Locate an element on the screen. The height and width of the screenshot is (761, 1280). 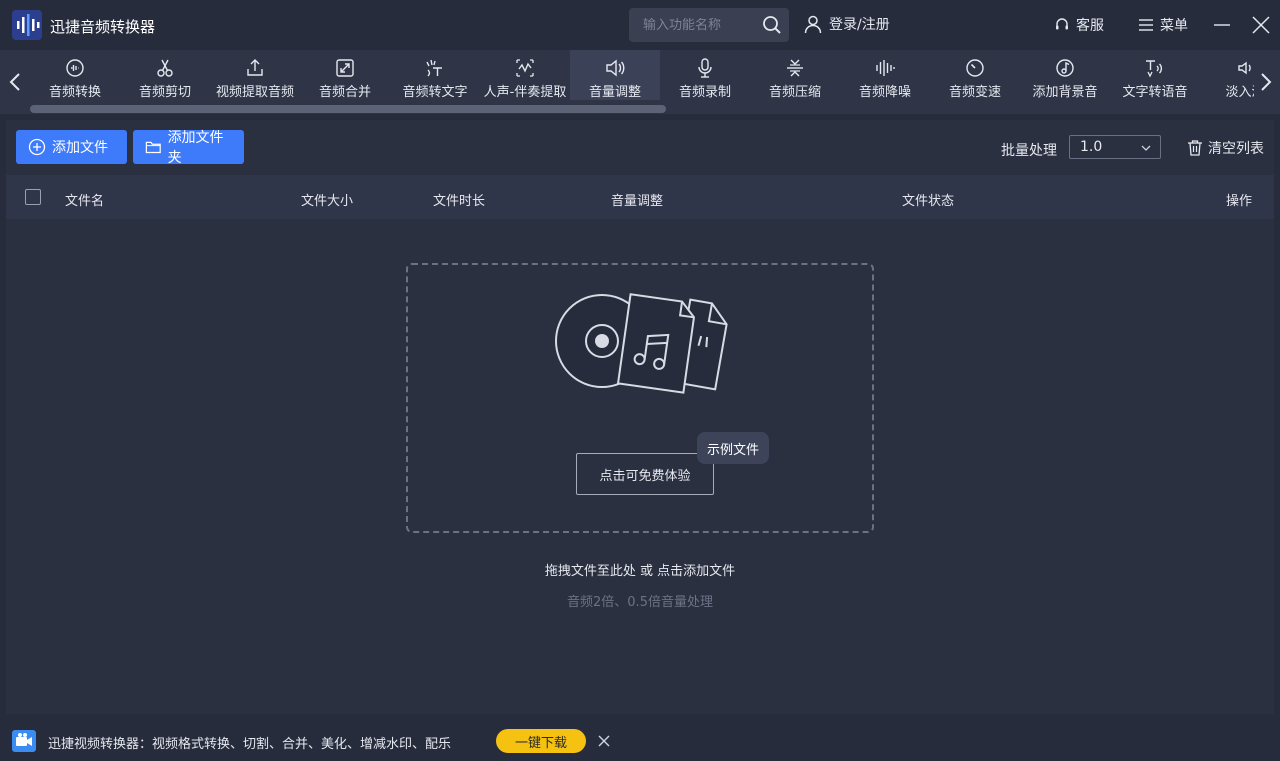
app-title: 迅捷音频转换器 is located at coordinates (103, 27).